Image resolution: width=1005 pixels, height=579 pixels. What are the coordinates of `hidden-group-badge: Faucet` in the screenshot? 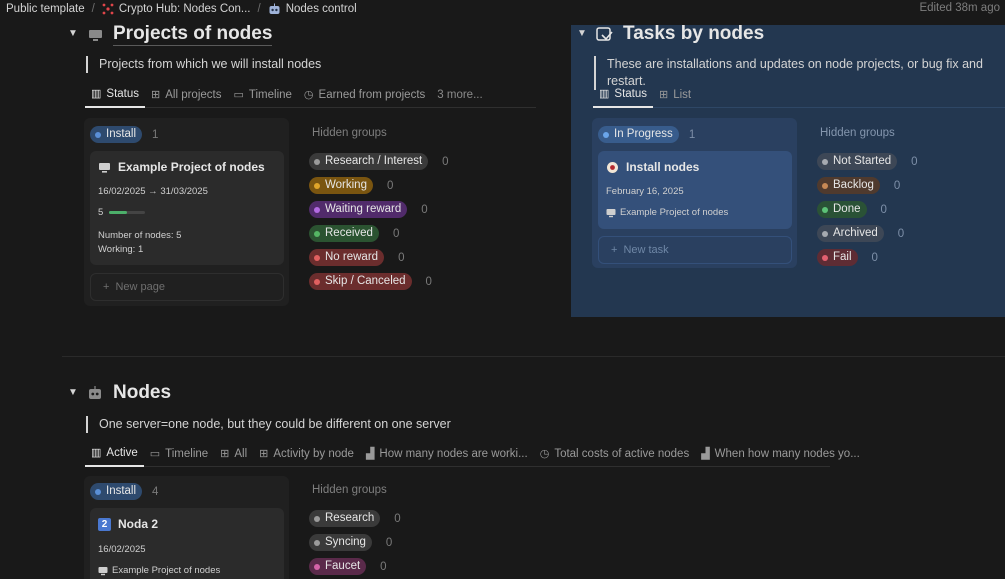 It's located at (338, 566).